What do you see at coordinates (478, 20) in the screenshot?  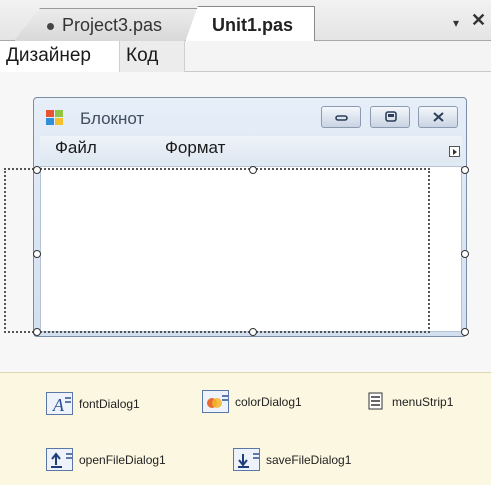 I see `close-tab-icon: ✕` at bounding box center [478, 20].